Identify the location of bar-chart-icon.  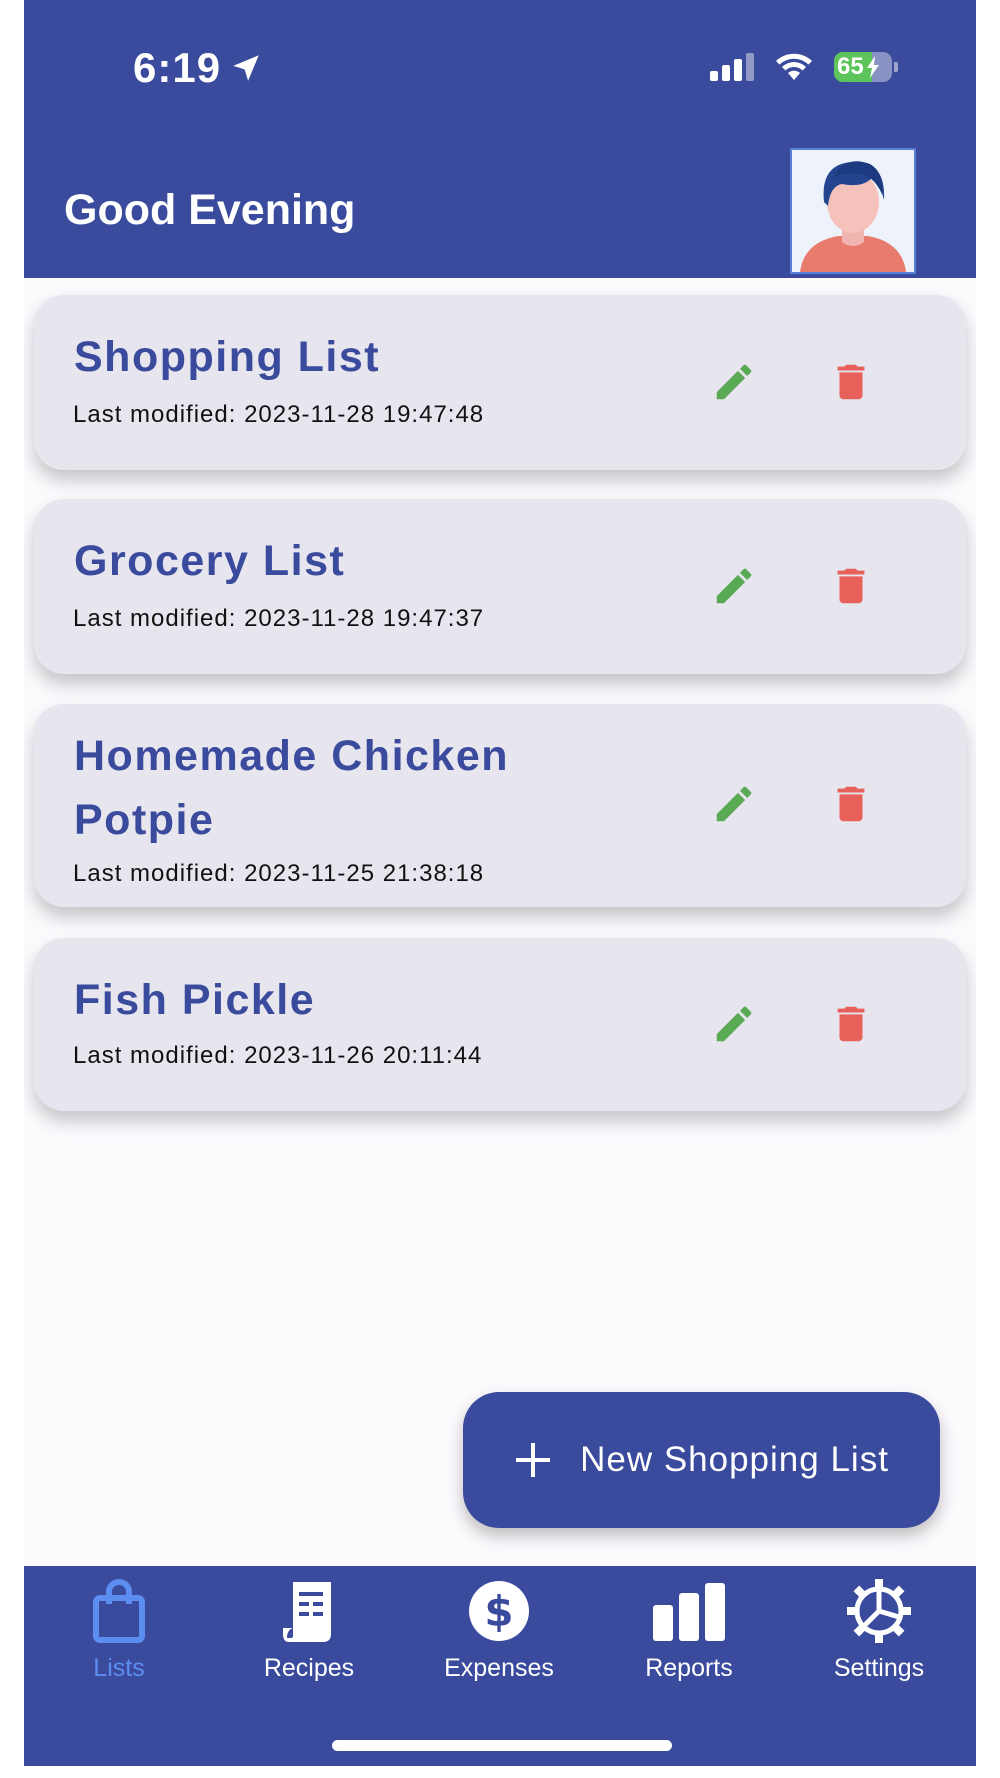
(689, 1612).